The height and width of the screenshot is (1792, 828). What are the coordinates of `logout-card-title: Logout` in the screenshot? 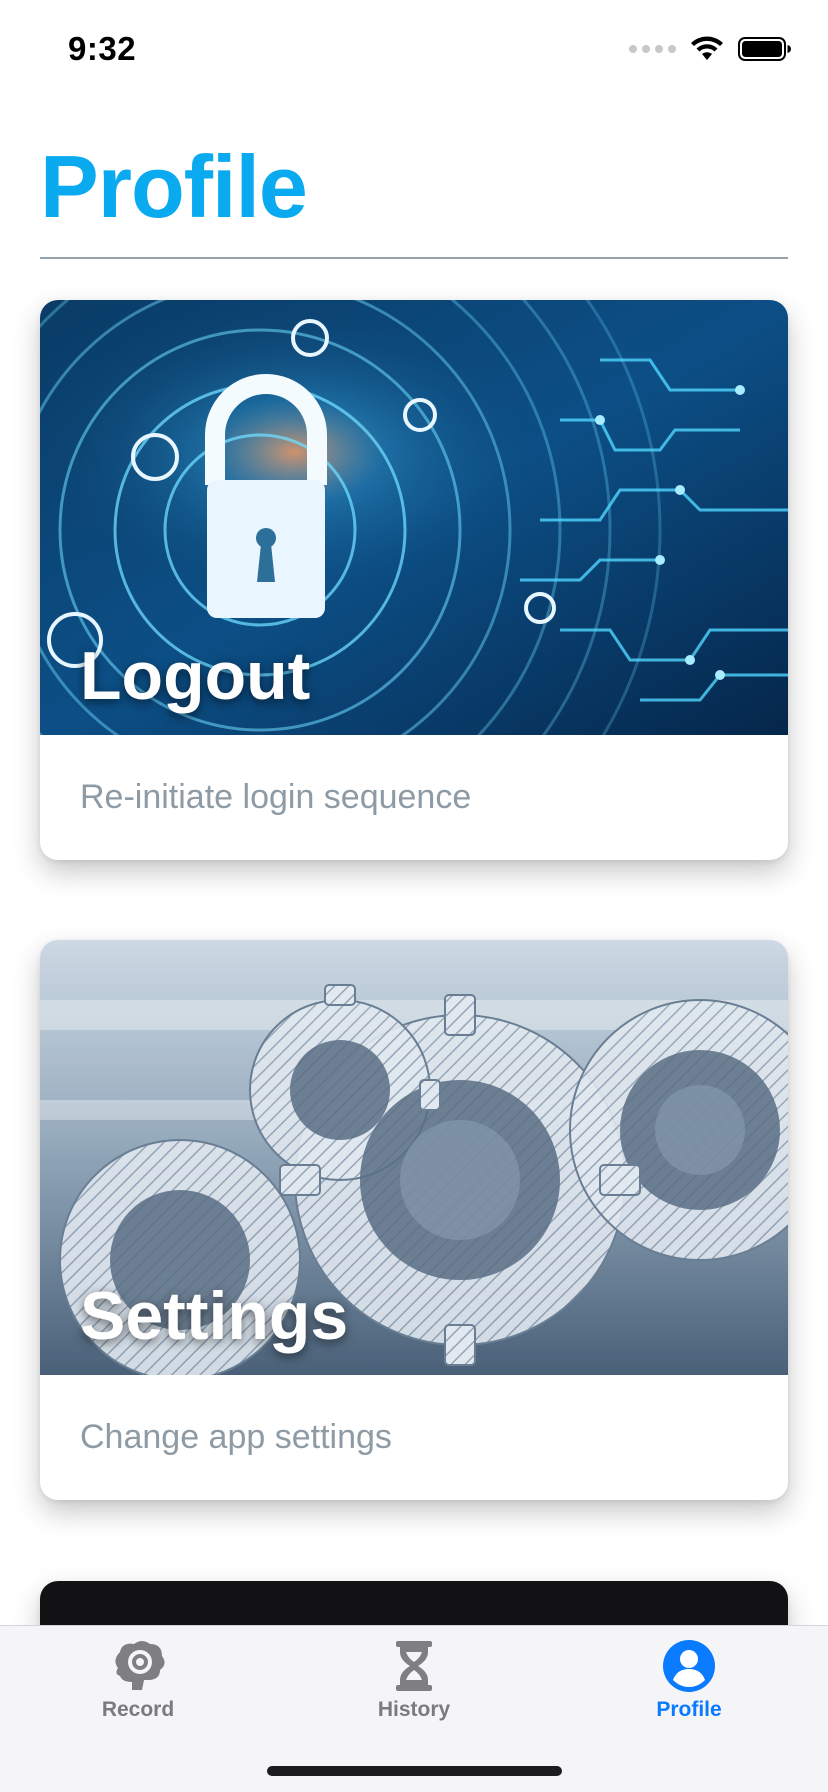 It's located at (195, 676).